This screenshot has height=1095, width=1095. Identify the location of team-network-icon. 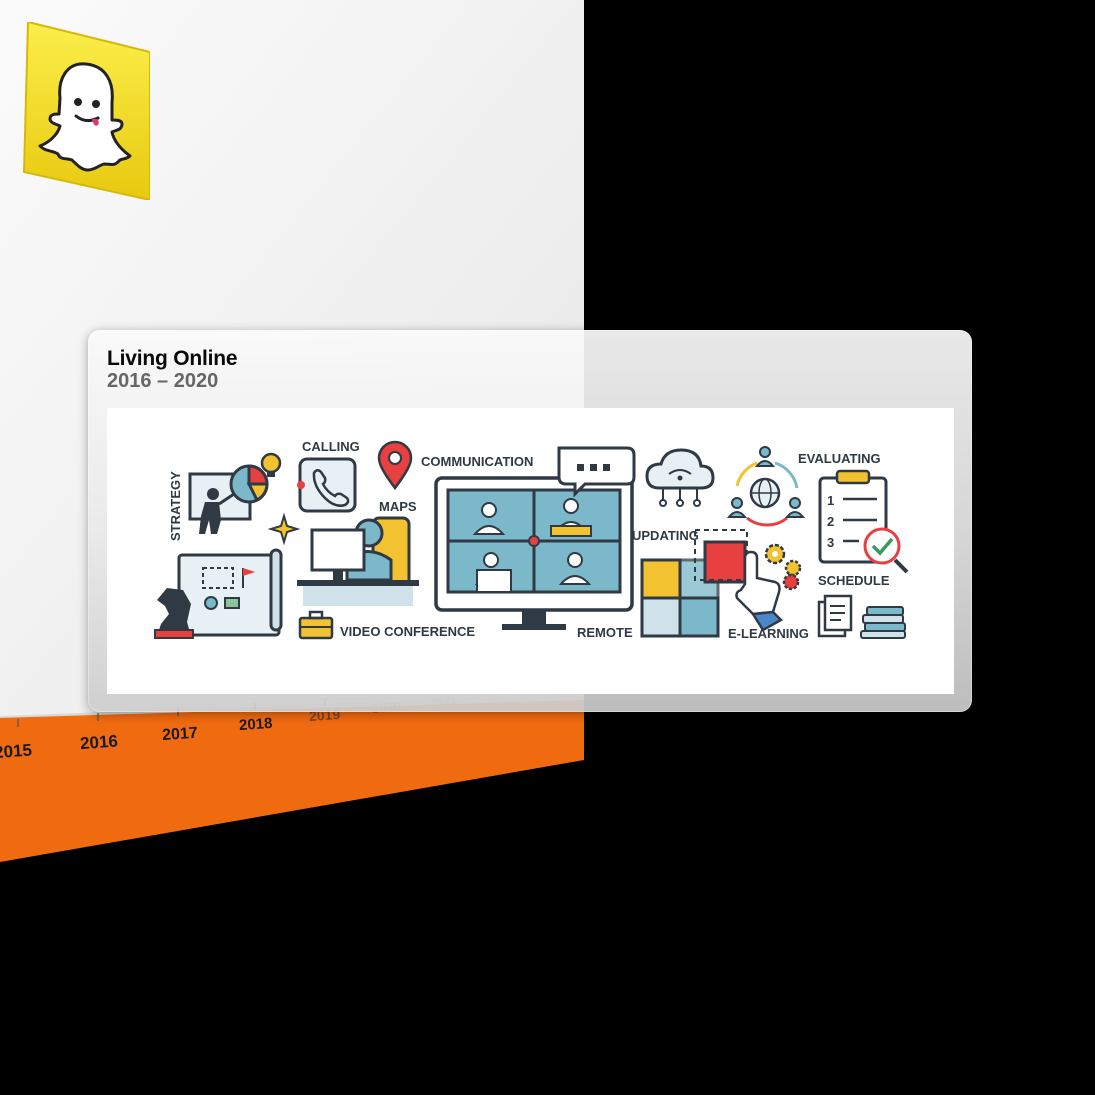
(766, 486).